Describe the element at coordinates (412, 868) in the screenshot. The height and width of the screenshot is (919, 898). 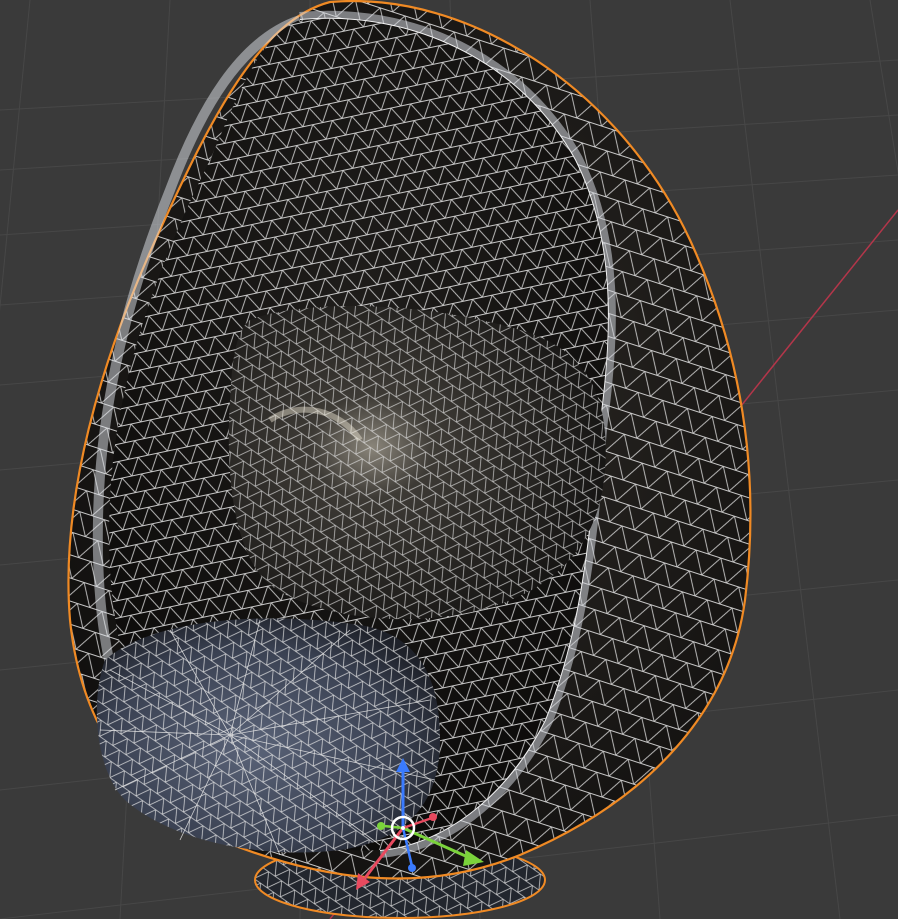
I see `z-axis-handle` at that location.